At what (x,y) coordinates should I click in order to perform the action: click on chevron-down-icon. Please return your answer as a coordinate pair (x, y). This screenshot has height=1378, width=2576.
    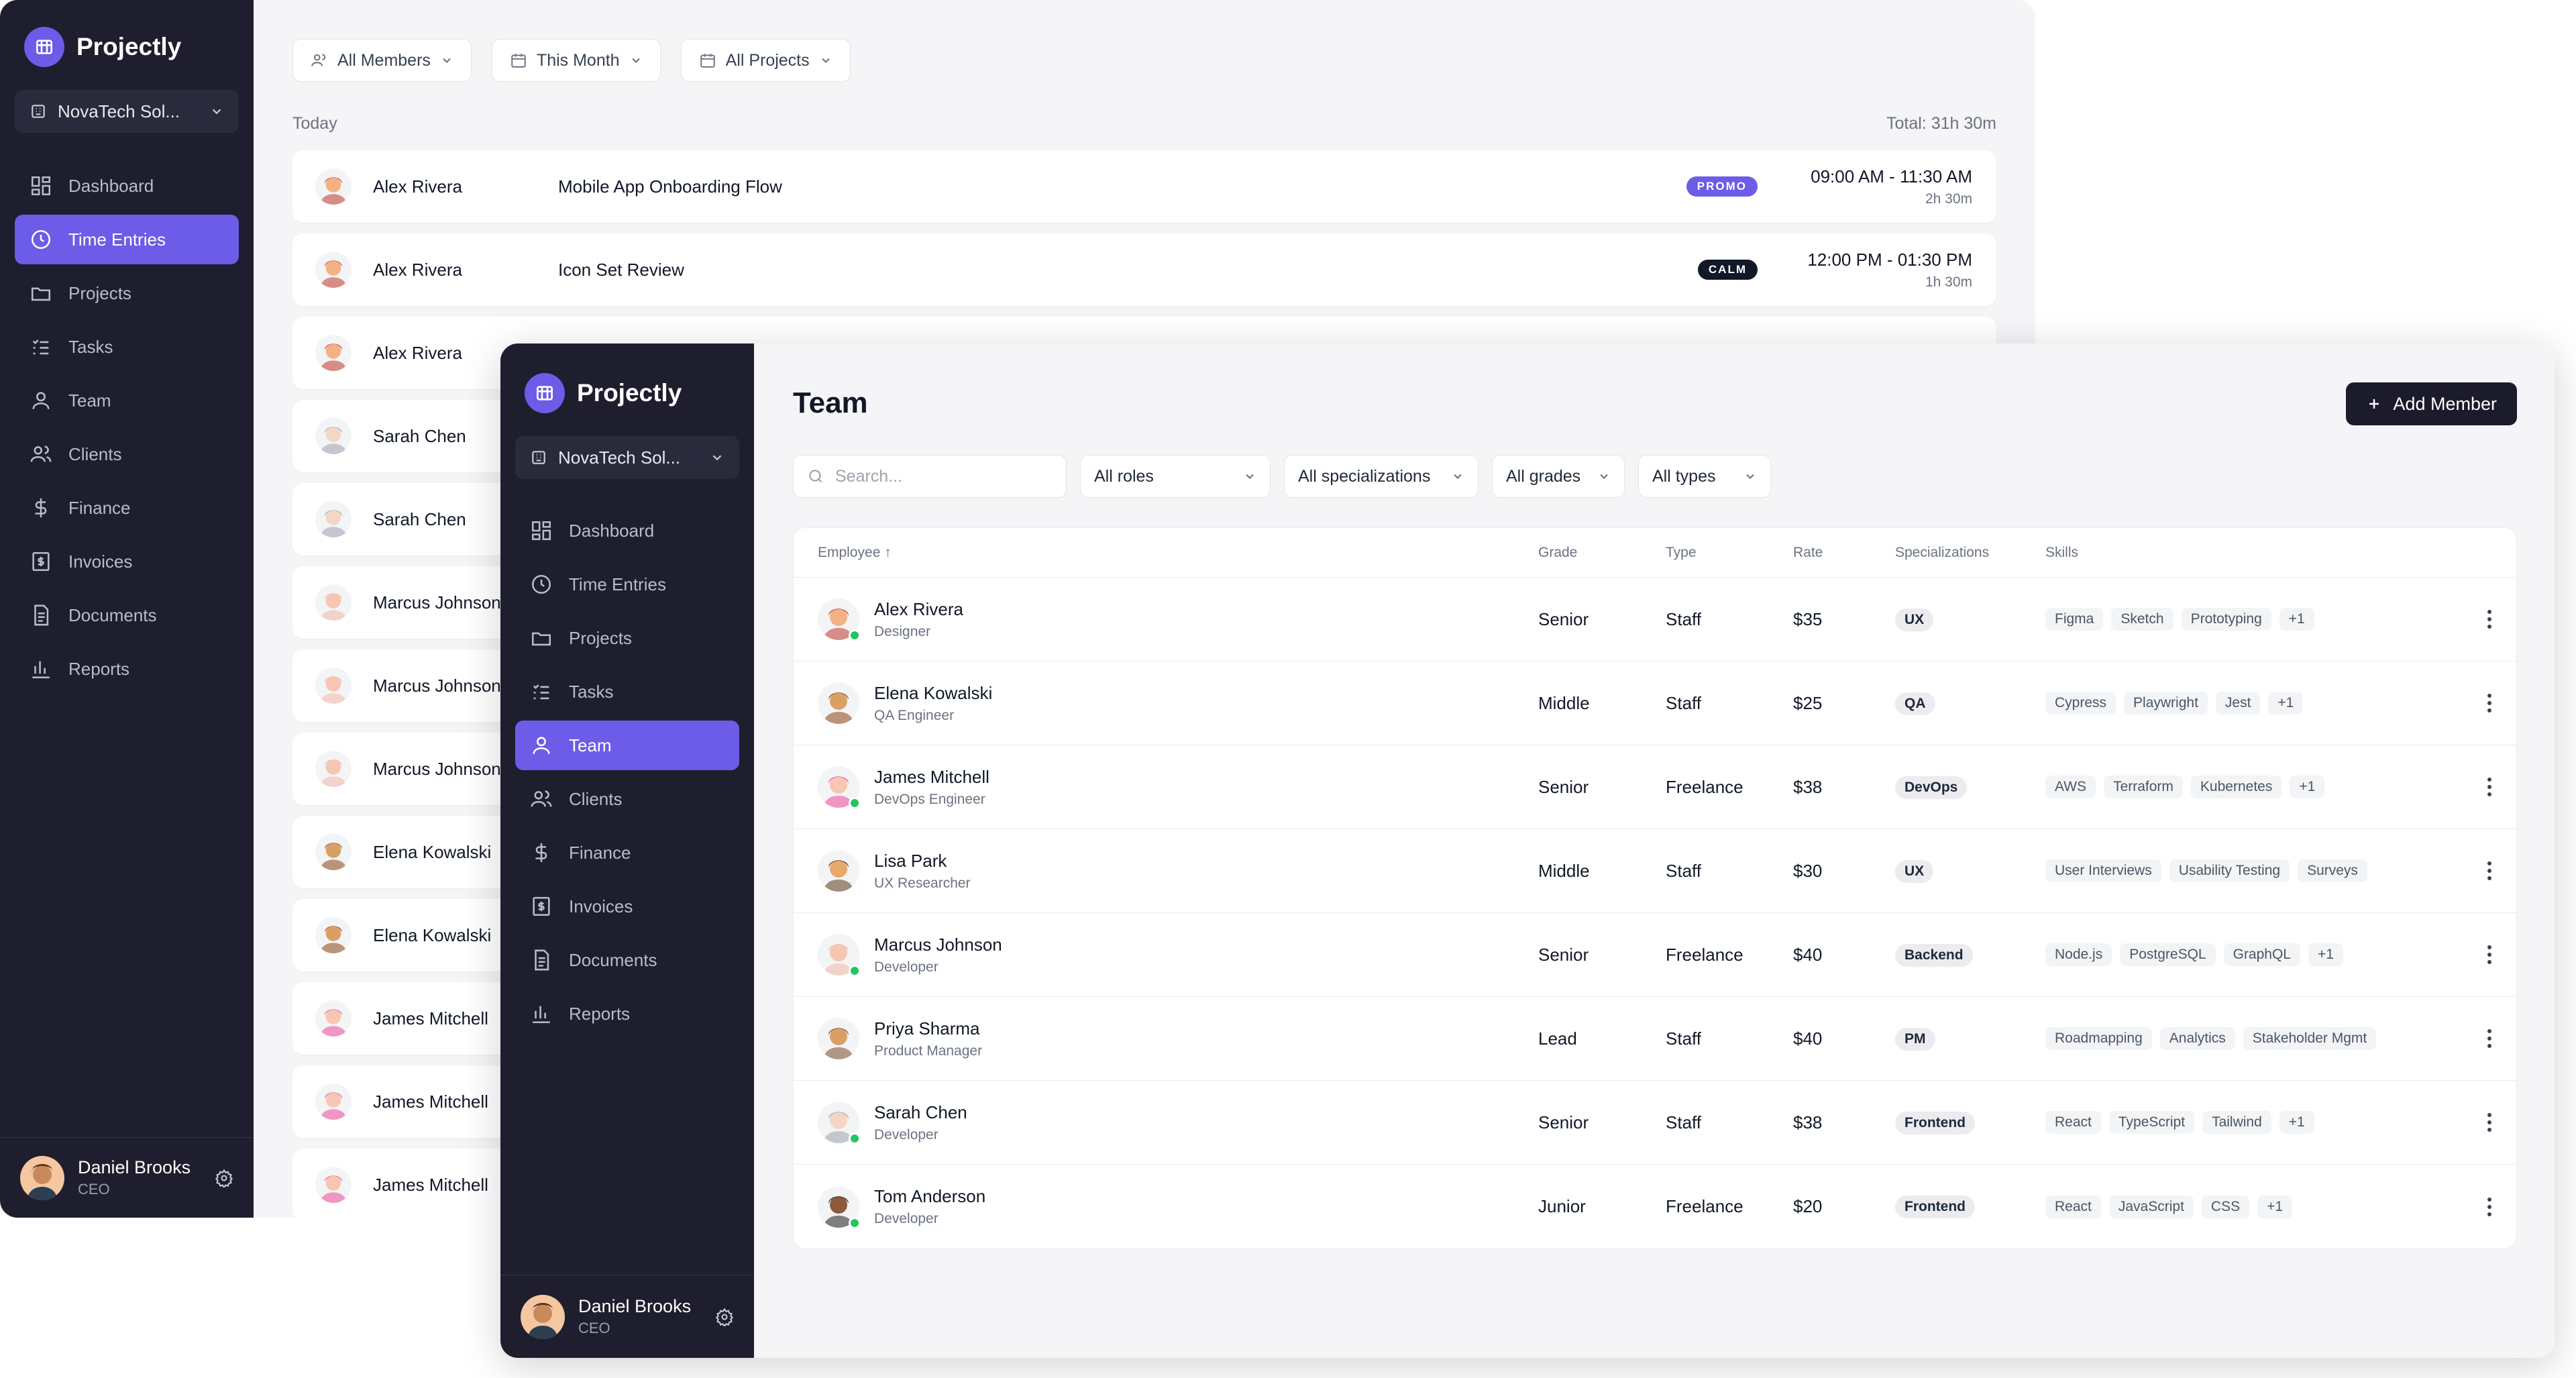
    Looking at the image, I should click on (635, 60).